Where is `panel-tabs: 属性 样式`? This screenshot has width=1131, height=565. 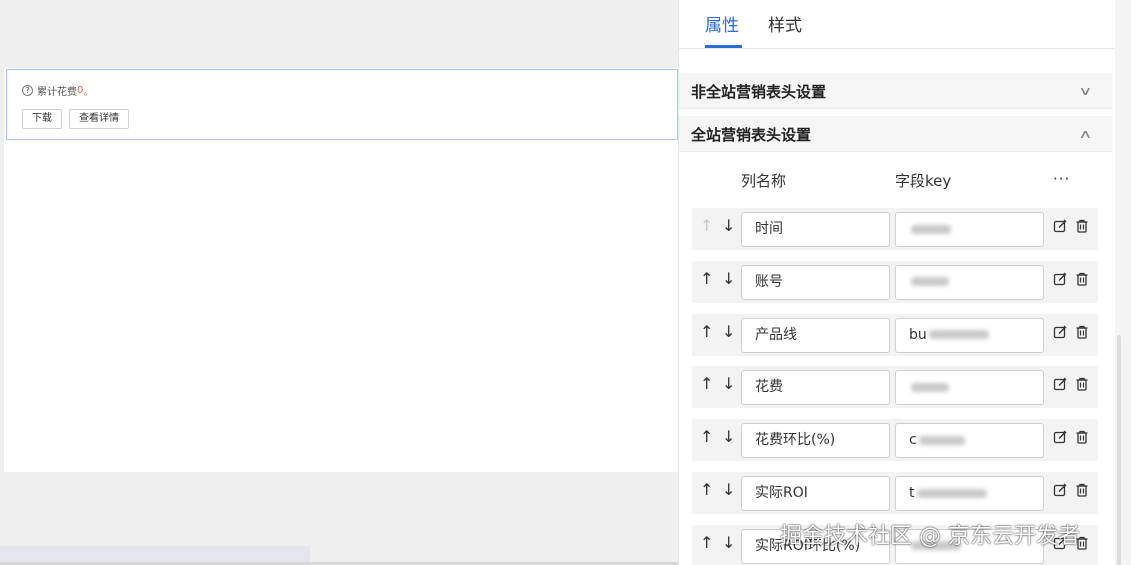
panel-tabs: 属性 样式 is located at coordinates (897, 24).